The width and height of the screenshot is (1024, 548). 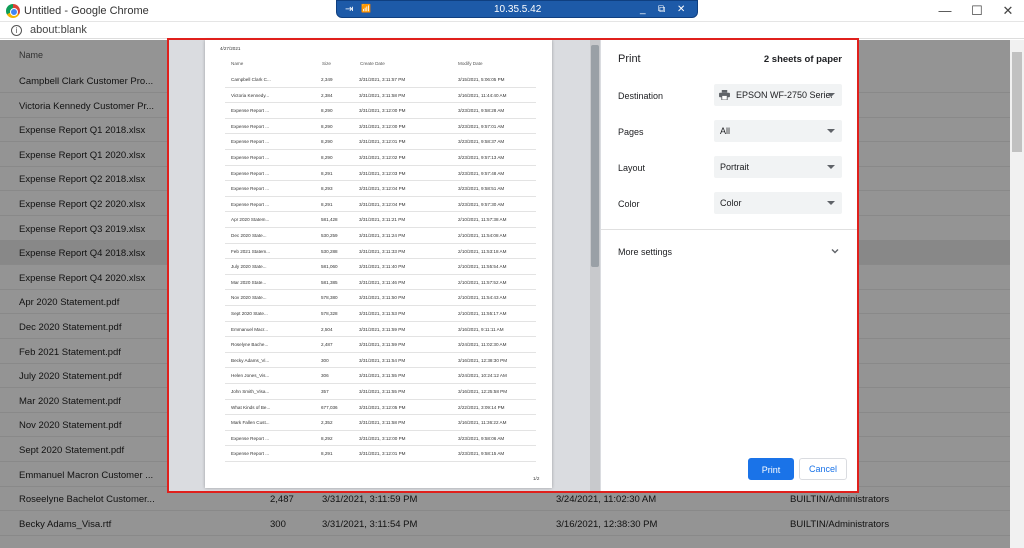 What do you see at coordinates (58, 30) in the screenshot?
I see `address-text: about:blank` at bounding box center [58, 30].